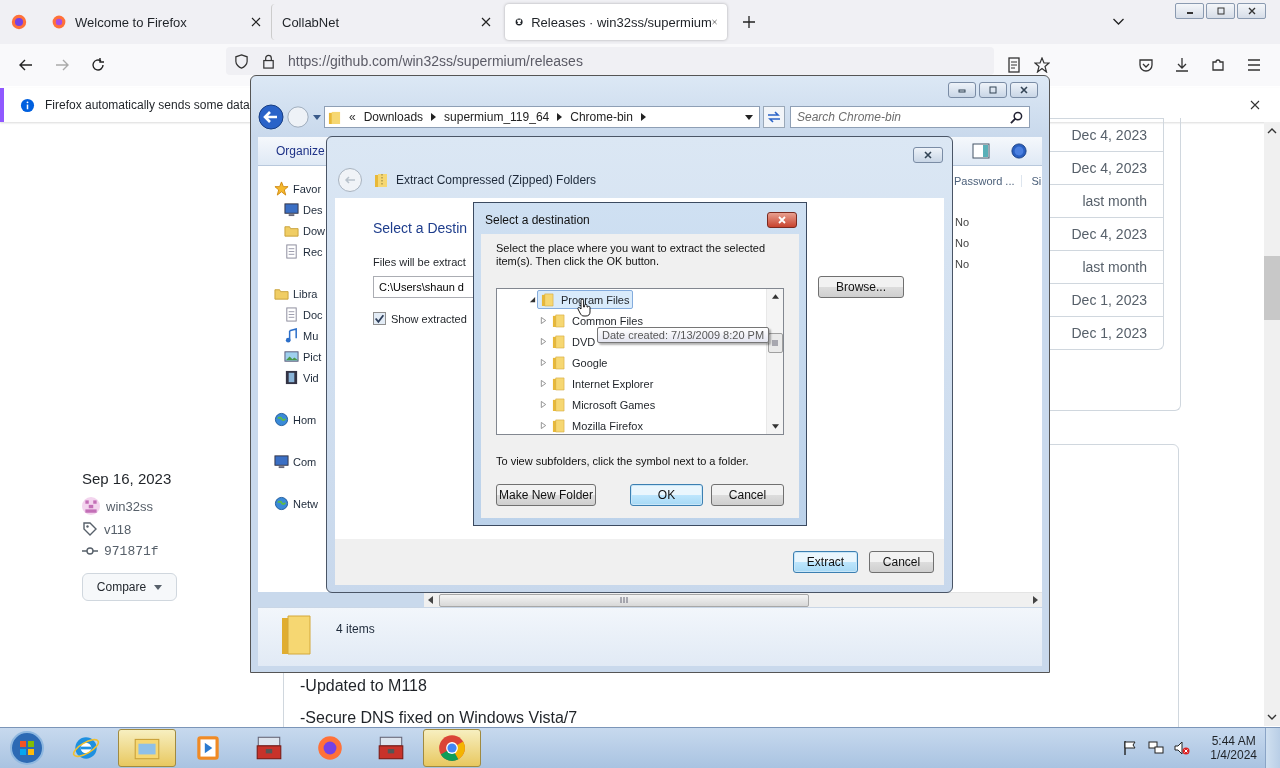  Describe the element at coordinates (419, 262) in the screenshot. I see `field-label: Files will be extract` at that location.